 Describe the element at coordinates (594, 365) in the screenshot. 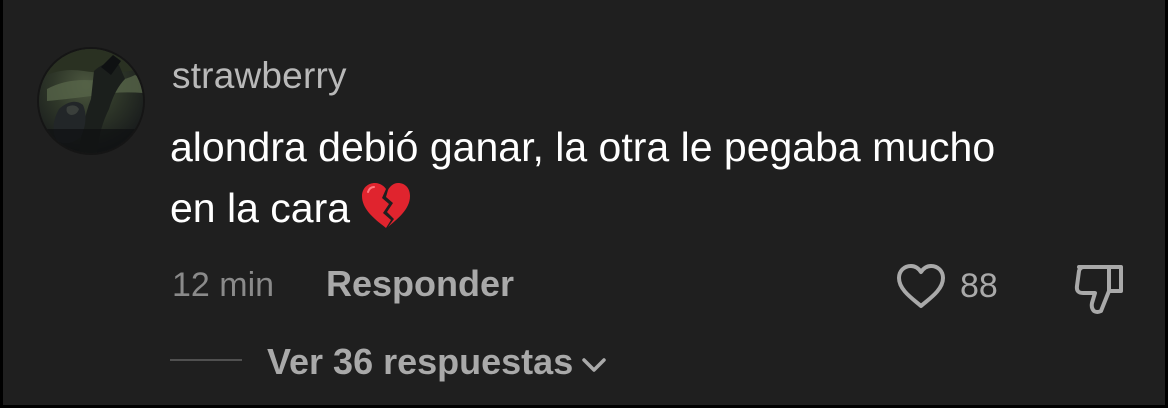

I see `chevron-down-icon` at that location.